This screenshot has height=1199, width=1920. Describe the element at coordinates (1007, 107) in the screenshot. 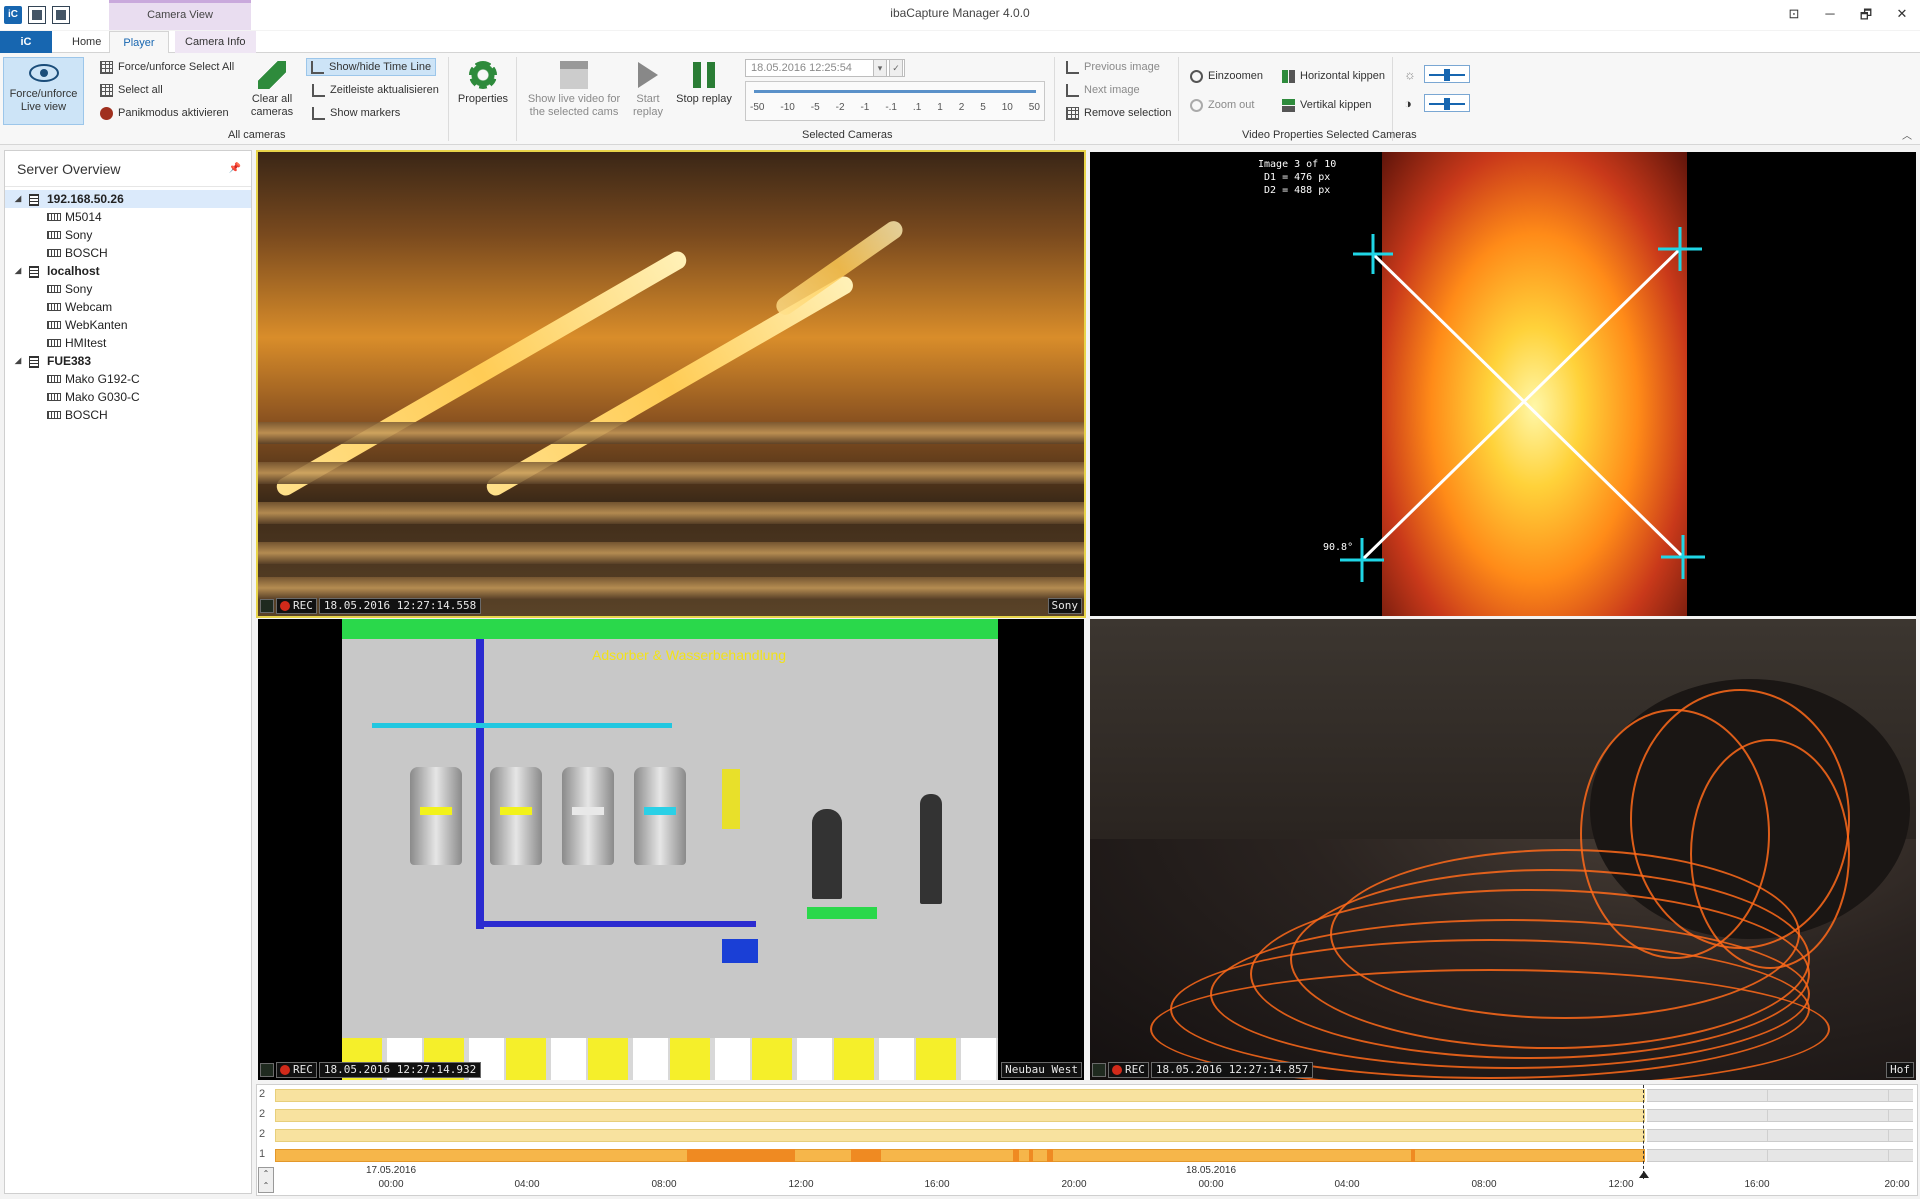

I see `speed-tick: 10` at that location.